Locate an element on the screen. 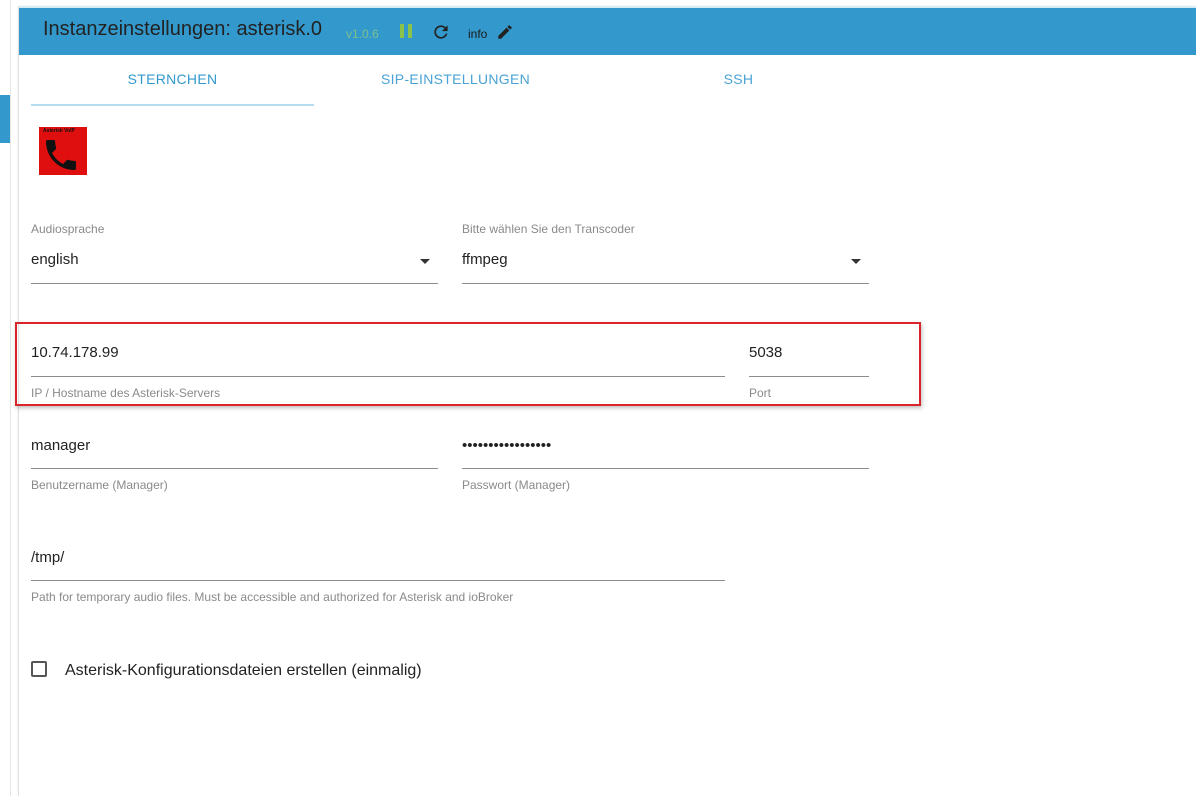 Image resolution: width=1196 pixels, height=796 pixels. username-input: manager is located at coordinates (60, 445).